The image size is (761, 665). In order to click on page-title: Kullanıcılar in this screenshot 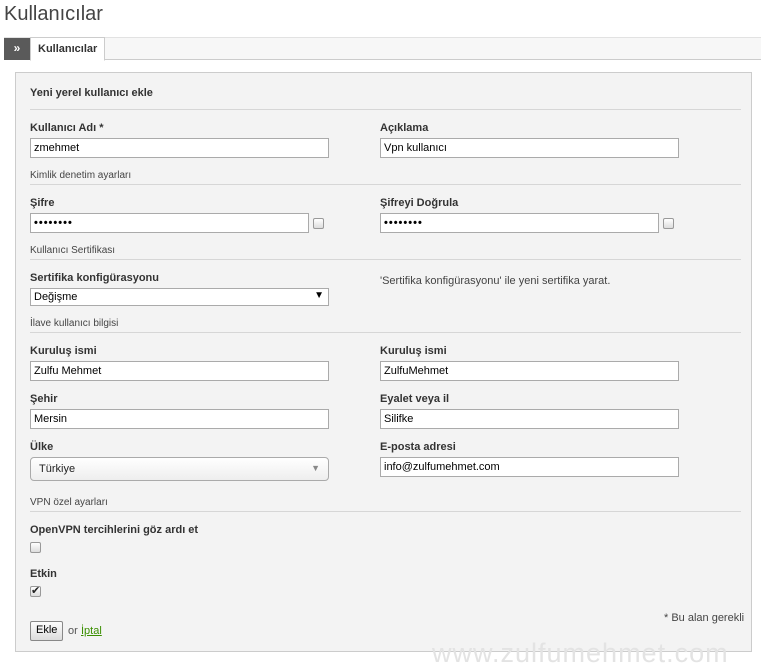, I will do `click(53, 14)`.